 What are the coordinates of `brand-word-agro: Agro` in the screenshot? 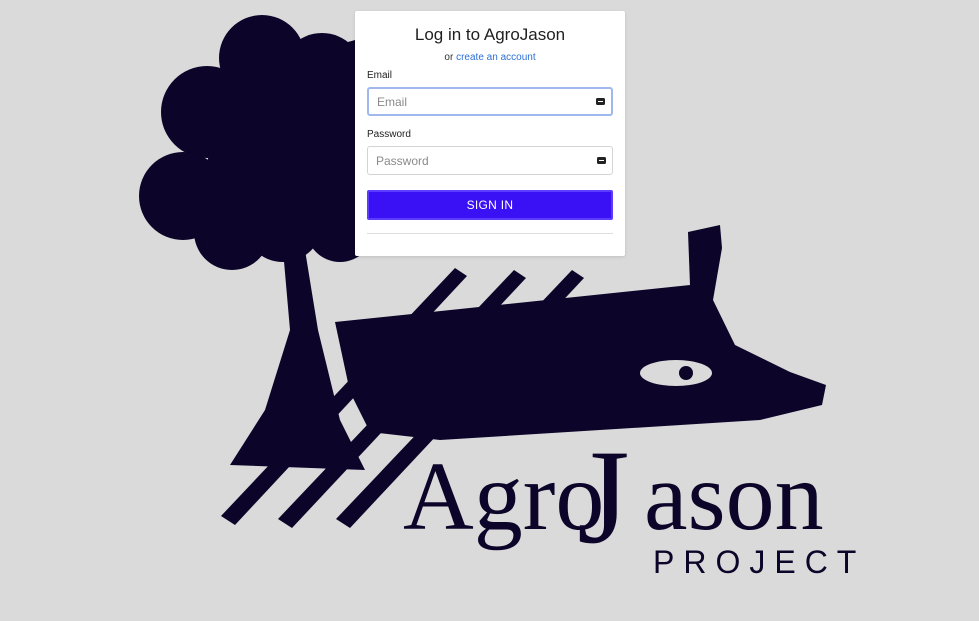 It's located at (504, 497).